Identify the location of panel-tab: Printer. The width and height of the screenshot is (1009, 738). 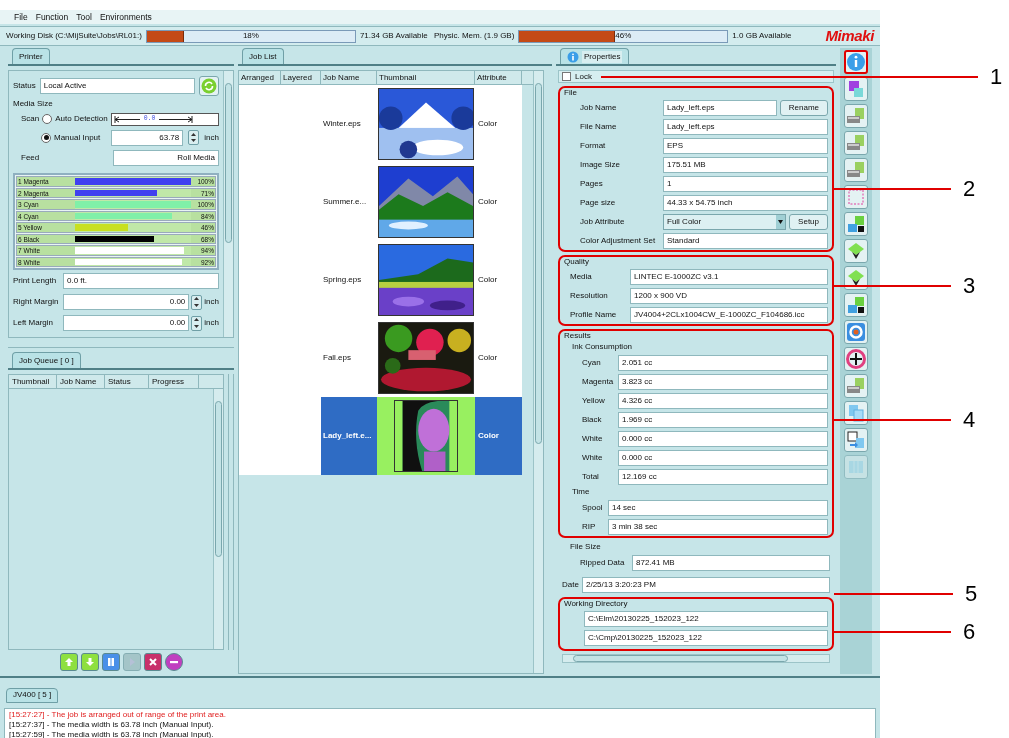
(31, 56).